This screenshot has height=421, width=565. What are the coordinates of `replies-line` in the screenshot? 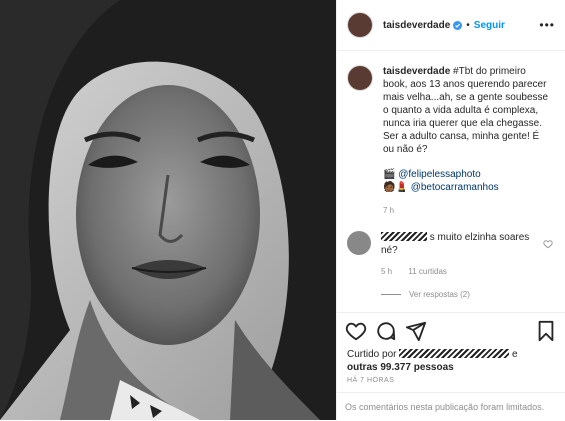 It's located at (391, 294).